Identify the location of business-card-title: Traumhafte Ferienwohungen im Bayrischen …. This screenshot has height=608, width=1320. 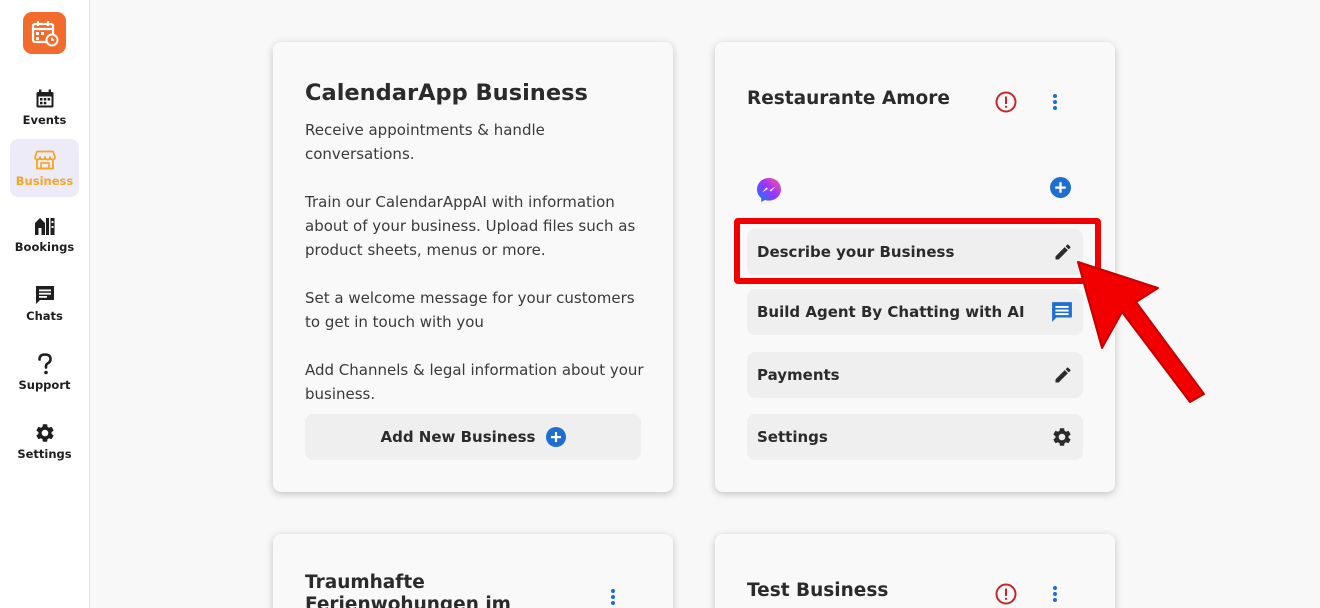
(408, 590).